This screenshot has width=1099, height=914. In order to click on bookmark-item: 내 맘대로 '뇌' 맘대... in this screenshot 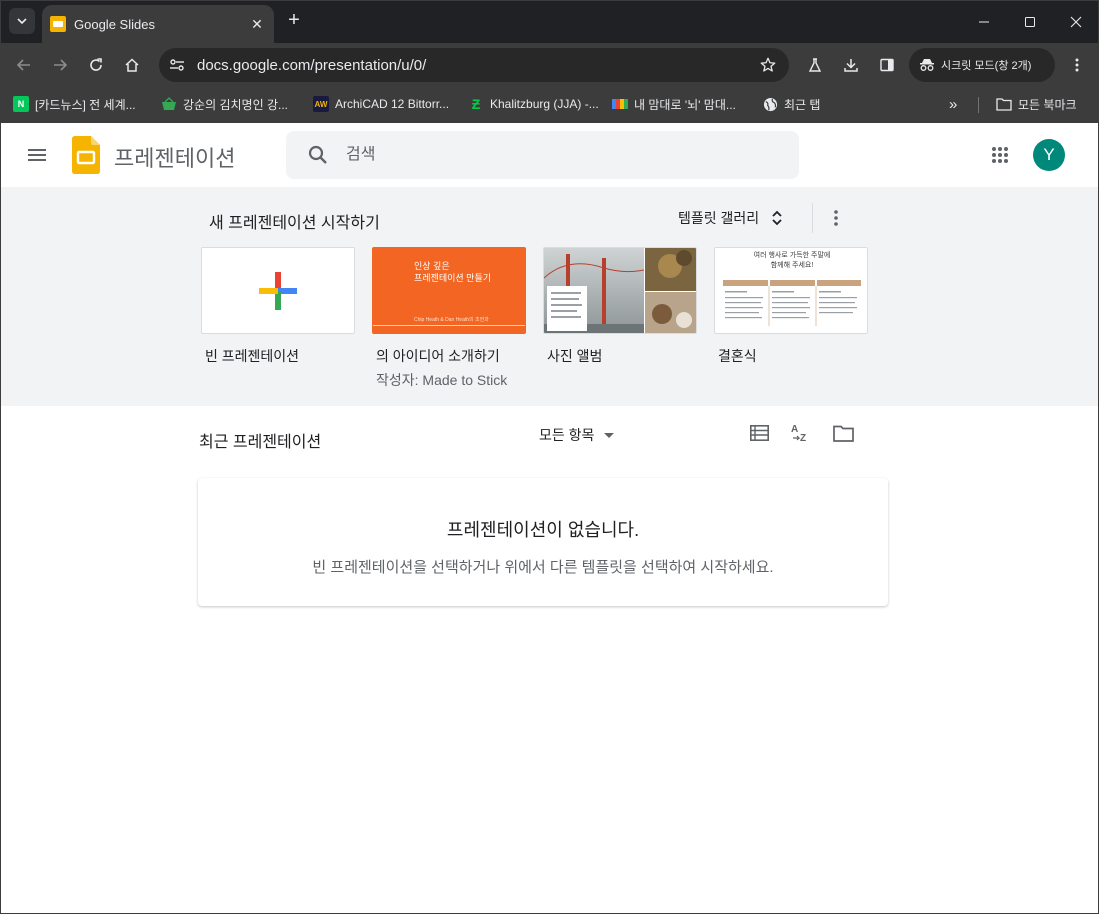, I will do `click(674, 104)`.